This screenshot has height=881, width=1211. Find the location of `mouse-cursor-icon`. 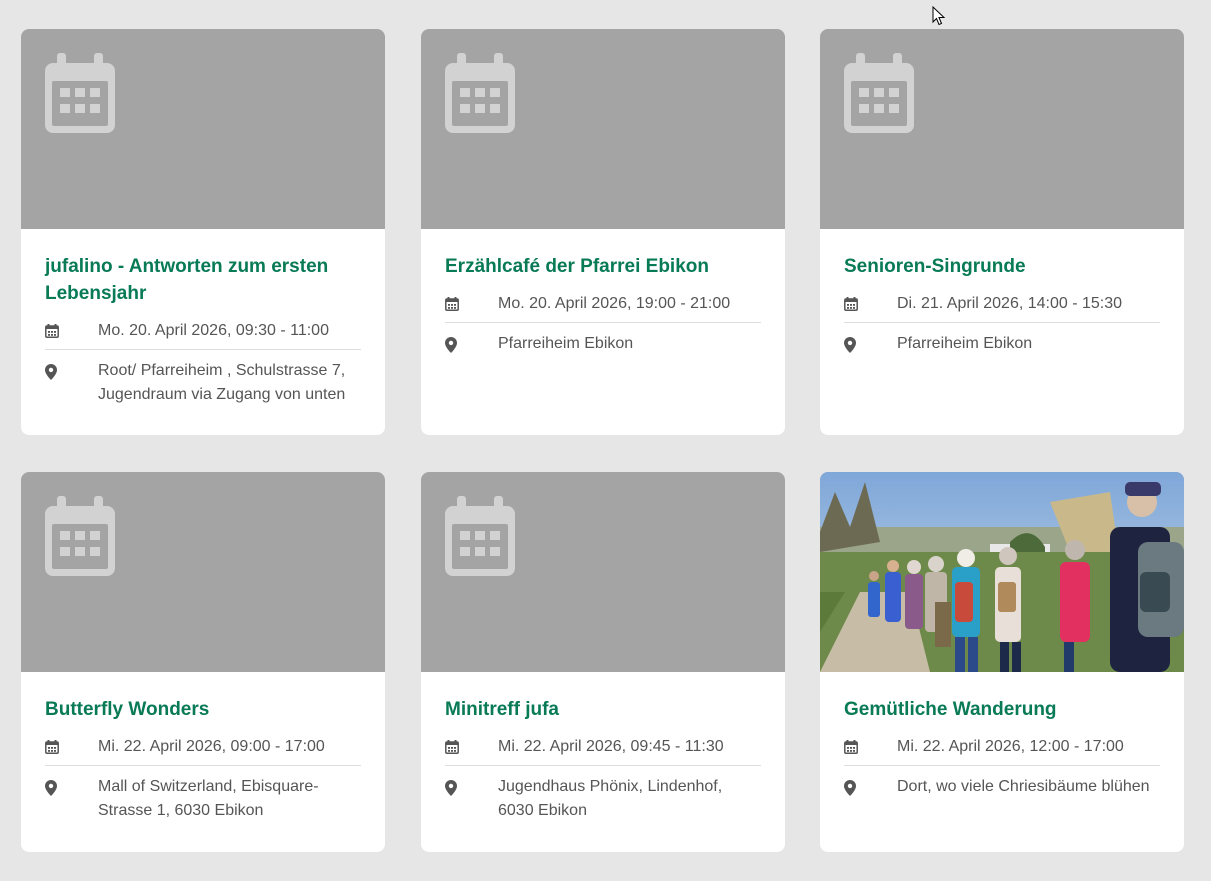

mouse-cursor-icon is located at coordinates (939, 16).